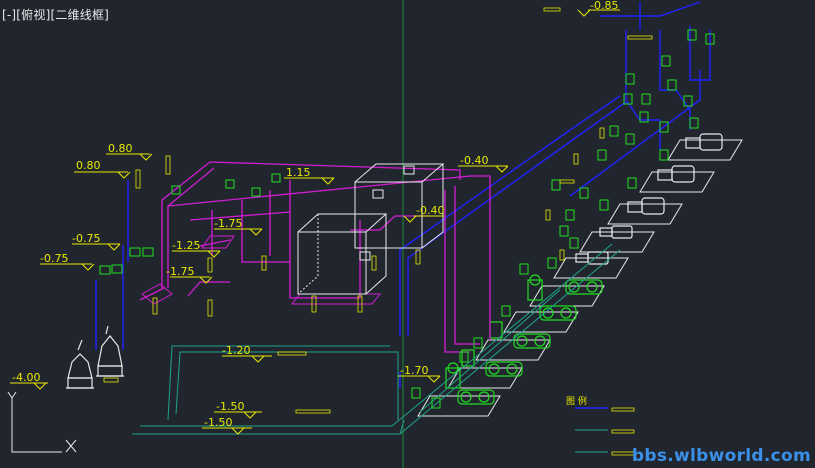  What do you see at coordinates (236, 350) in the screenshot?
I see `elevation-label: -1.20` at bounding box center [236, 350].